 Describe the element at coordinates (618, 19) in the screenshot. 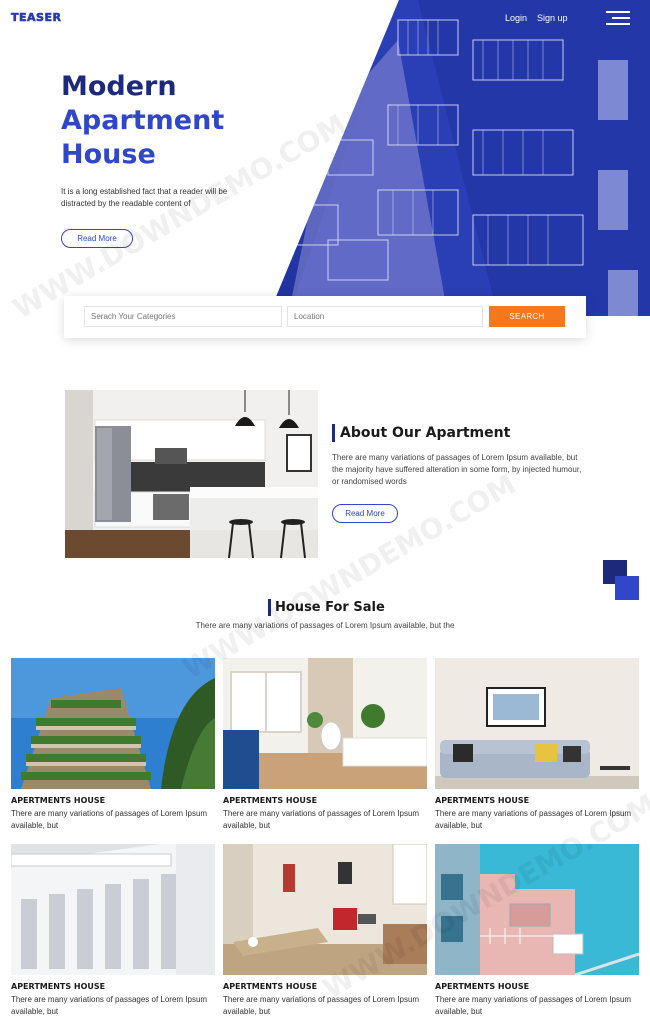

I see `hamburger-menu-icon` at that location.